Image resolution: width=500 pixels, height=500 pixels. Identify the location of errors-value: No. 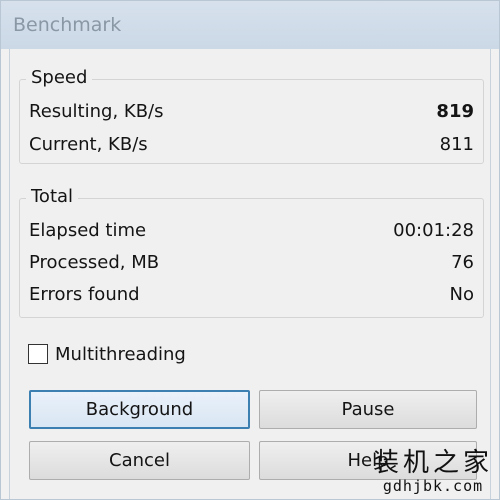
(461, 294).